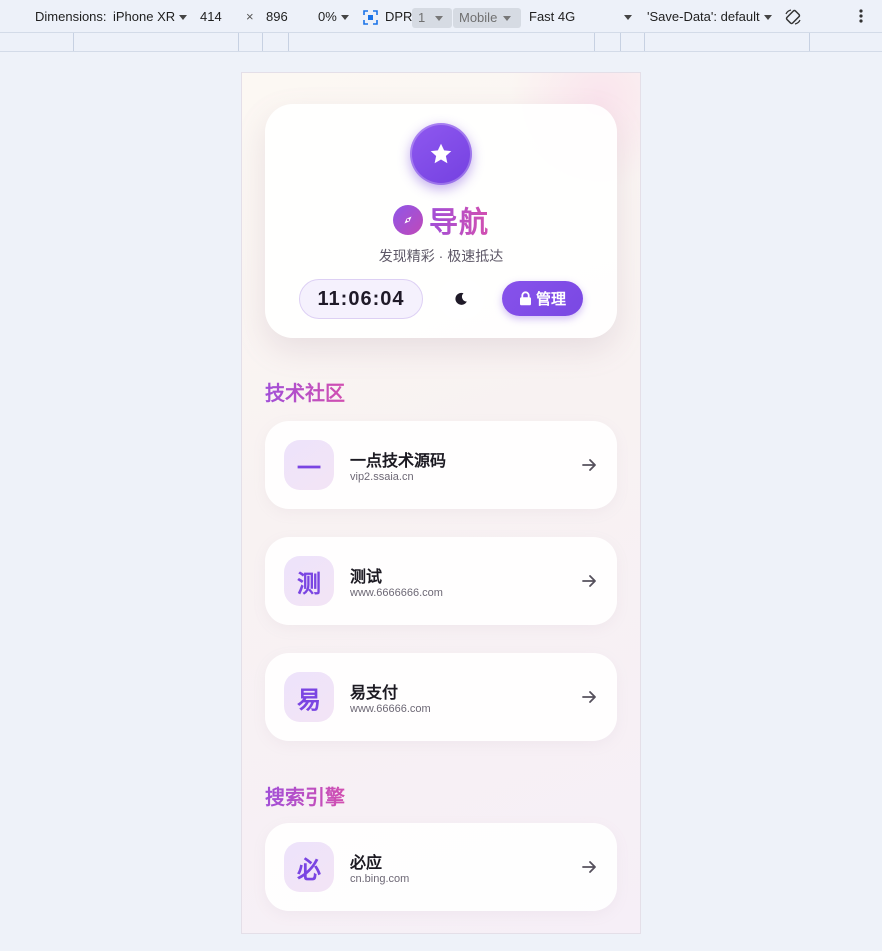 Image resolution: width=882 pixels, height=951 pixels. Describe the element at coordinates (478, 17) in the screenshot. I see `mode-select-value: Mobile` at that location.